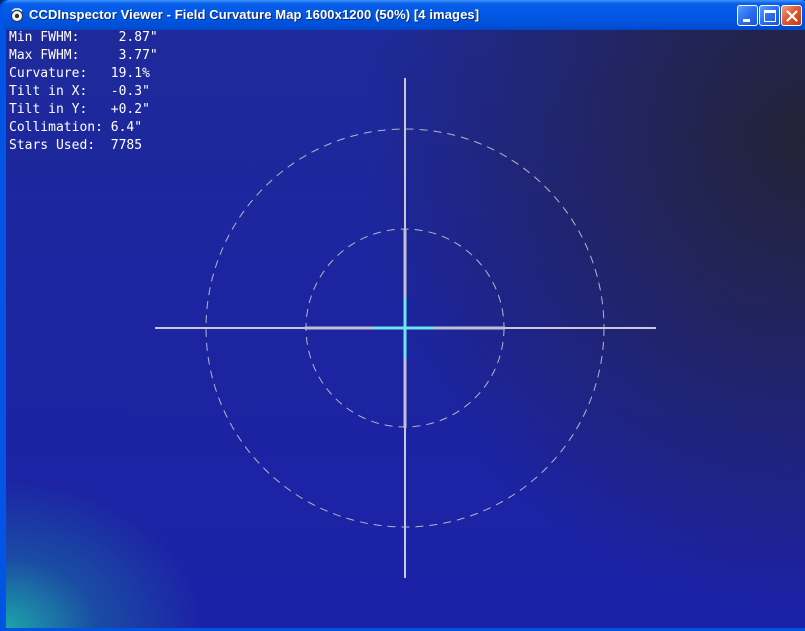  What do you see at coordinates (138, 55) in the screenshot?
I see `stat-value: 3.77"` at bounding box center [138, 55].